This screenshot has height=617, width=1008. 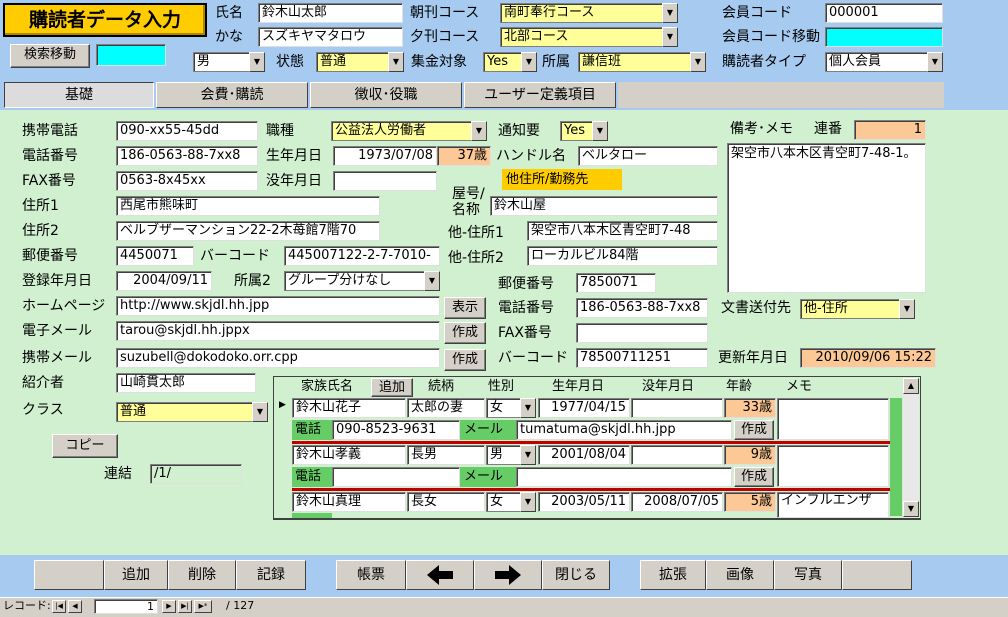 What do you see at coordinates (385, 156) in the screenshot?
I see `birth-date-field: 1973/07/08` at bounding box center [385, 156].